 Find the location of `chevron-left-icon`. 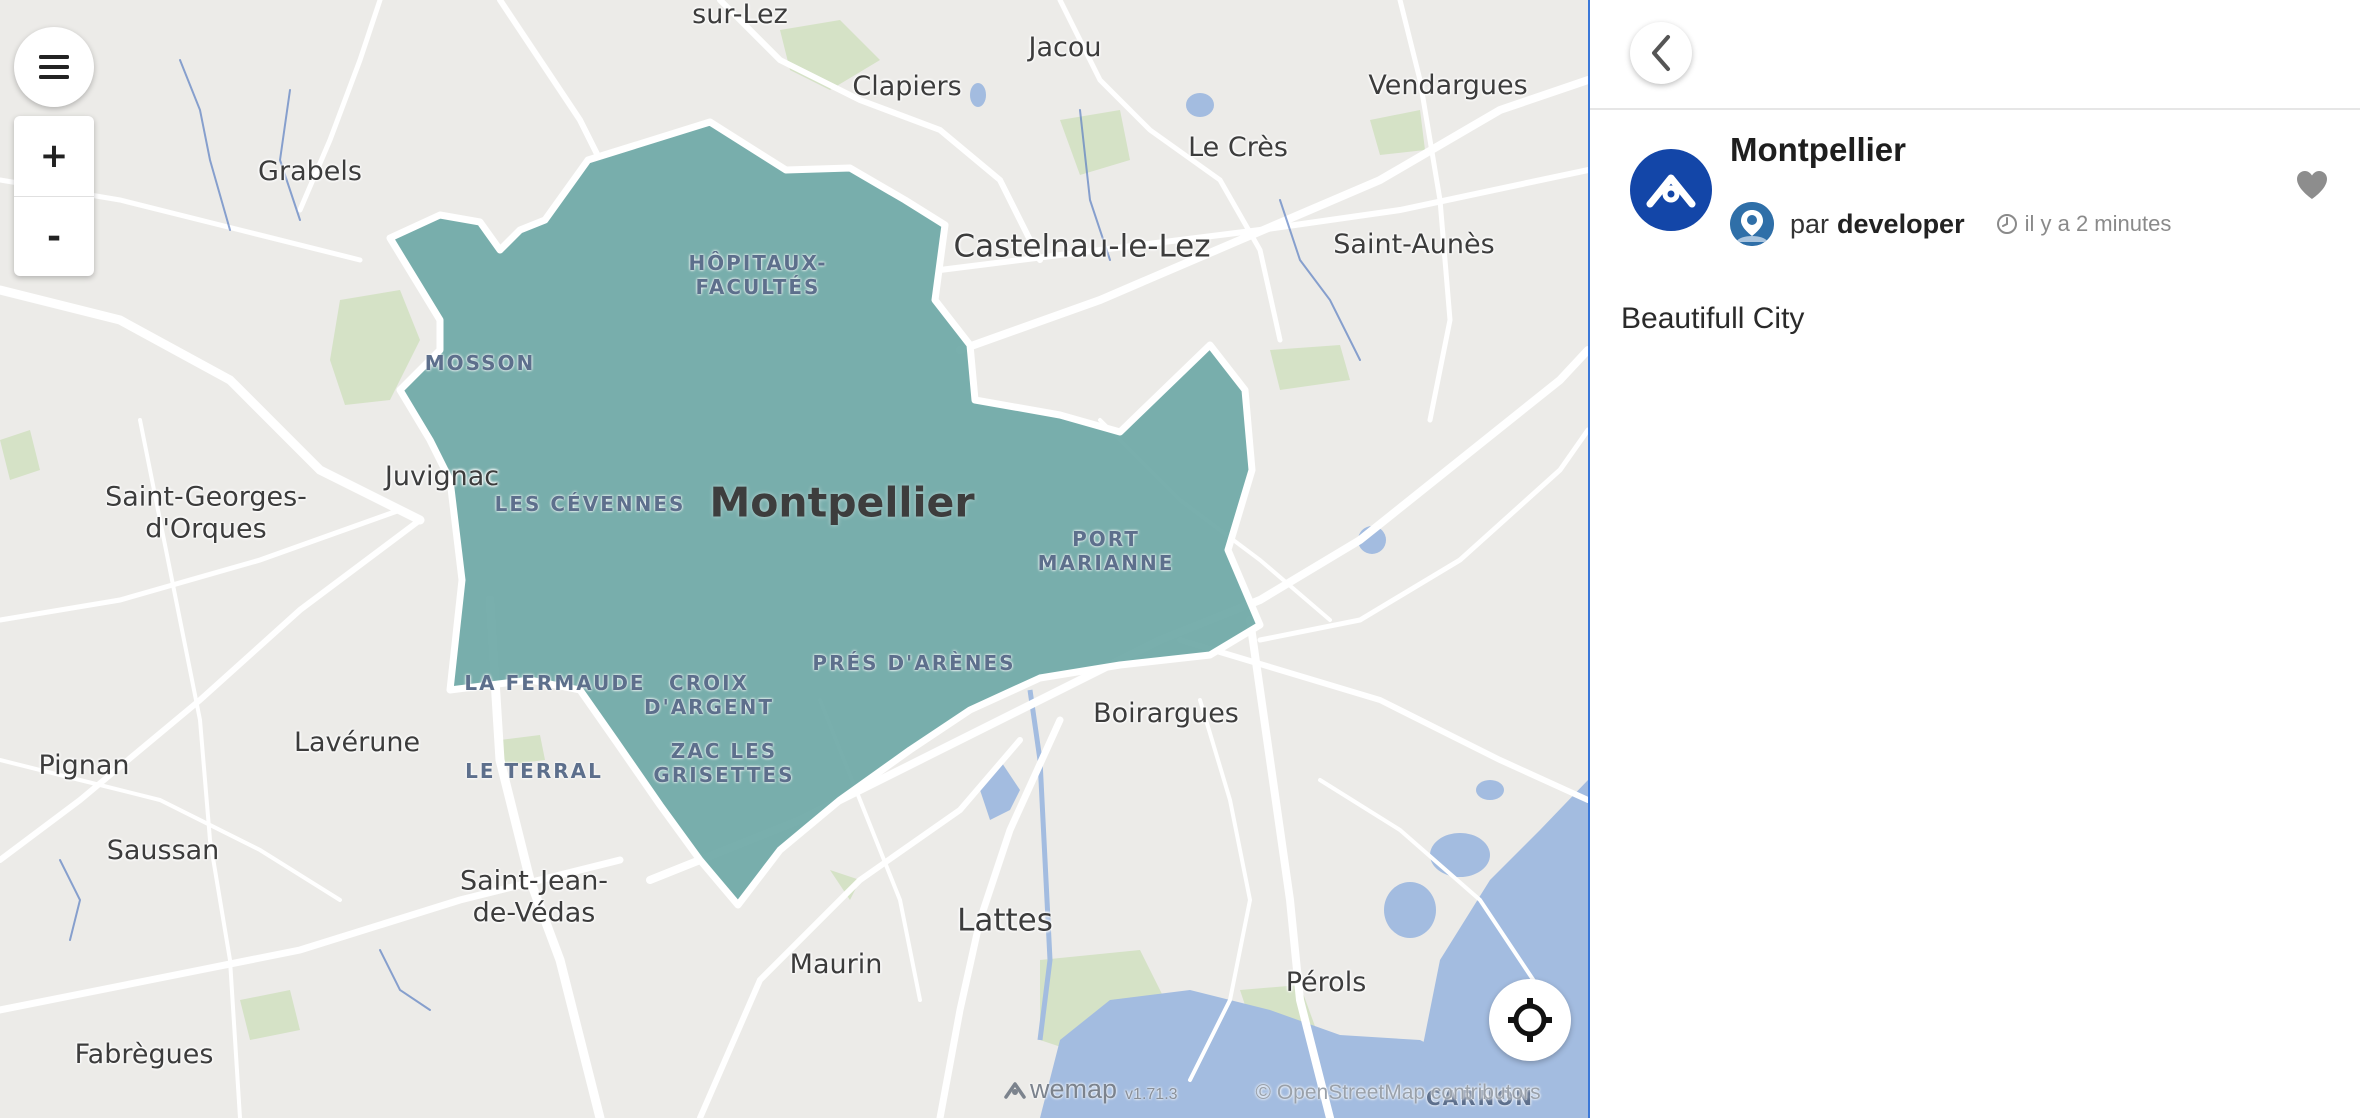

chevron-left-icon is located at coordinates (1661, 53).